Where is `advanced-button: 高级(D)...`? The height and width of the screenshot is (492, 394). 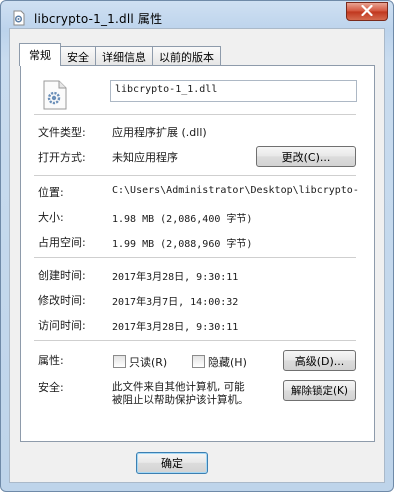
advanced-button: 高级(D)... is located at coordinates (319, 360).